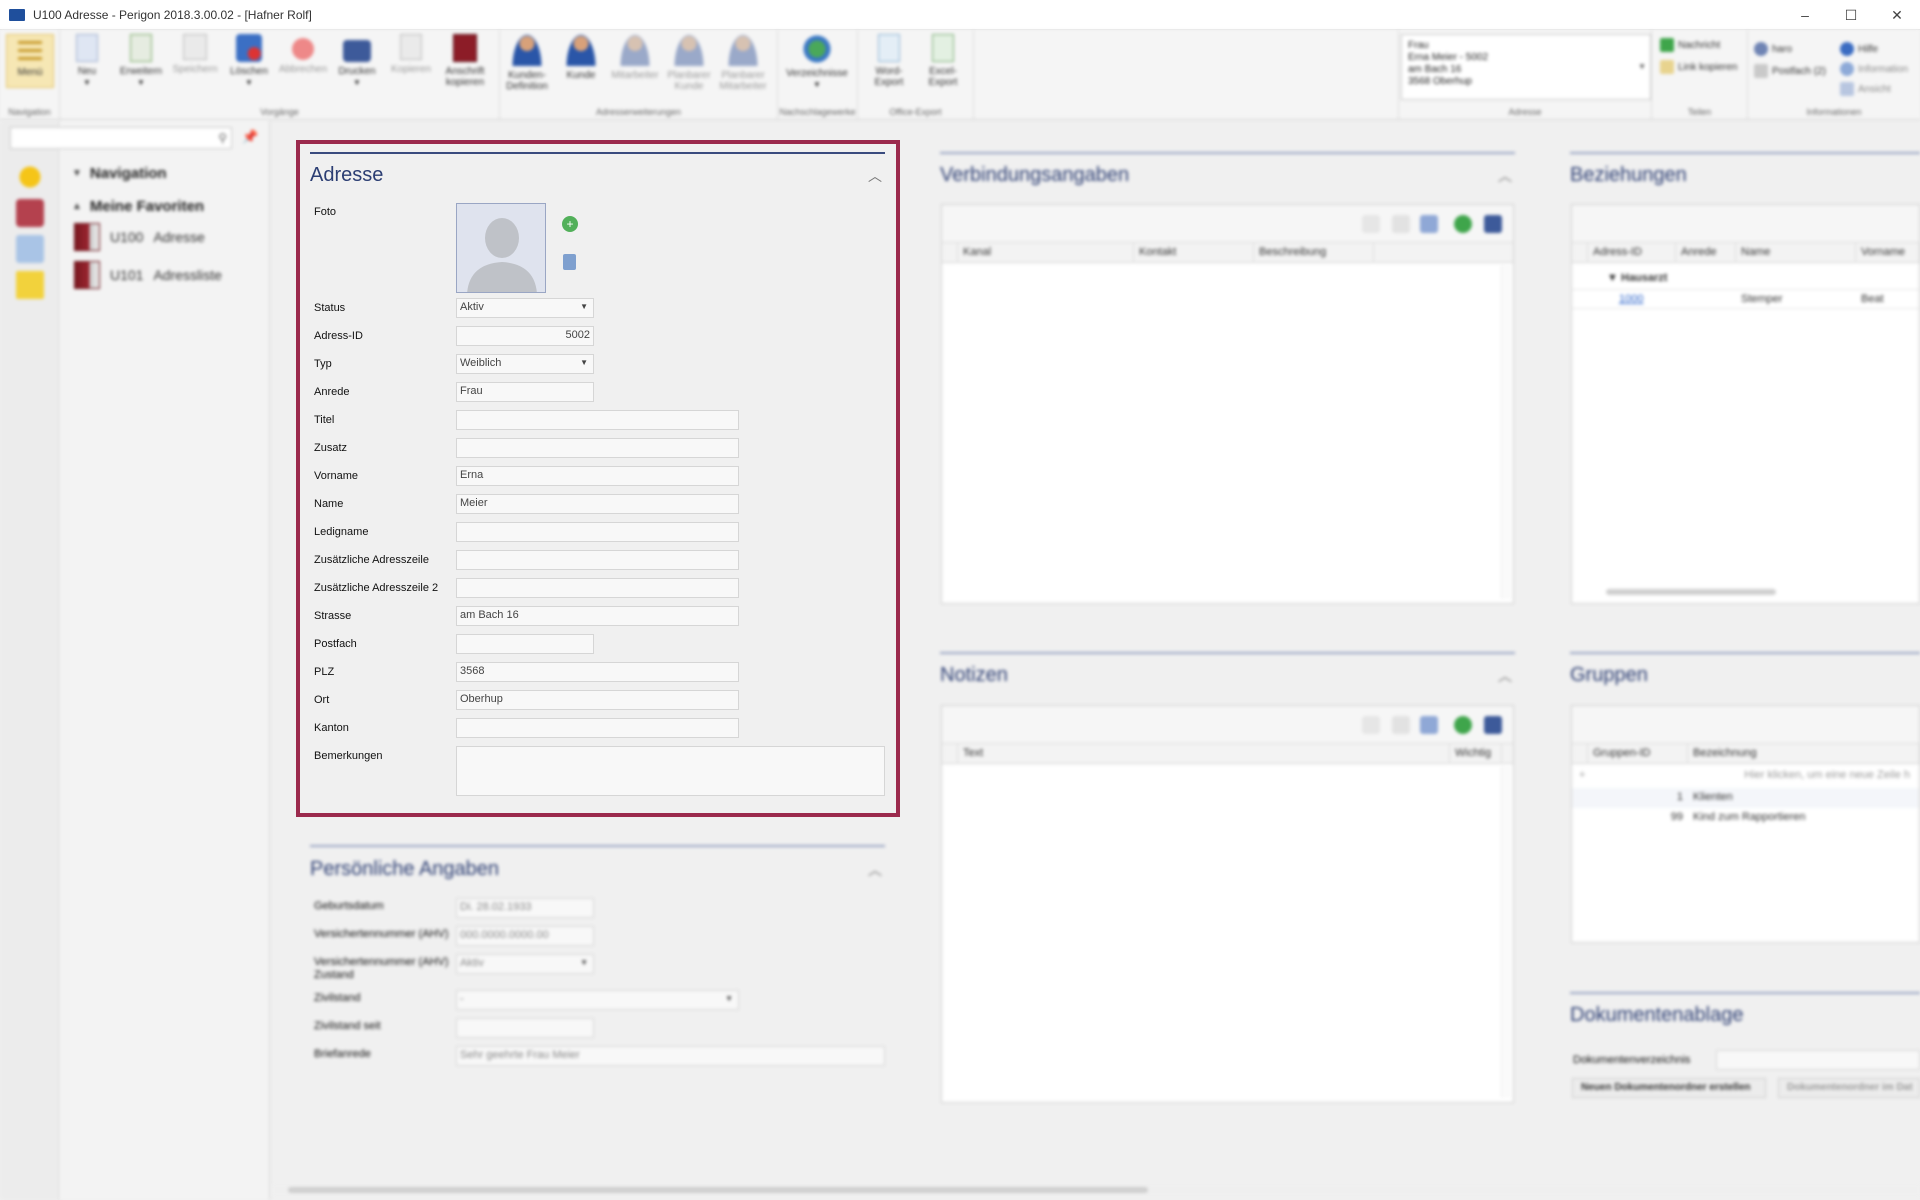 This screenshot has width=1920, height=1200. I want to click on column-header: Name, so click(1796, 253).